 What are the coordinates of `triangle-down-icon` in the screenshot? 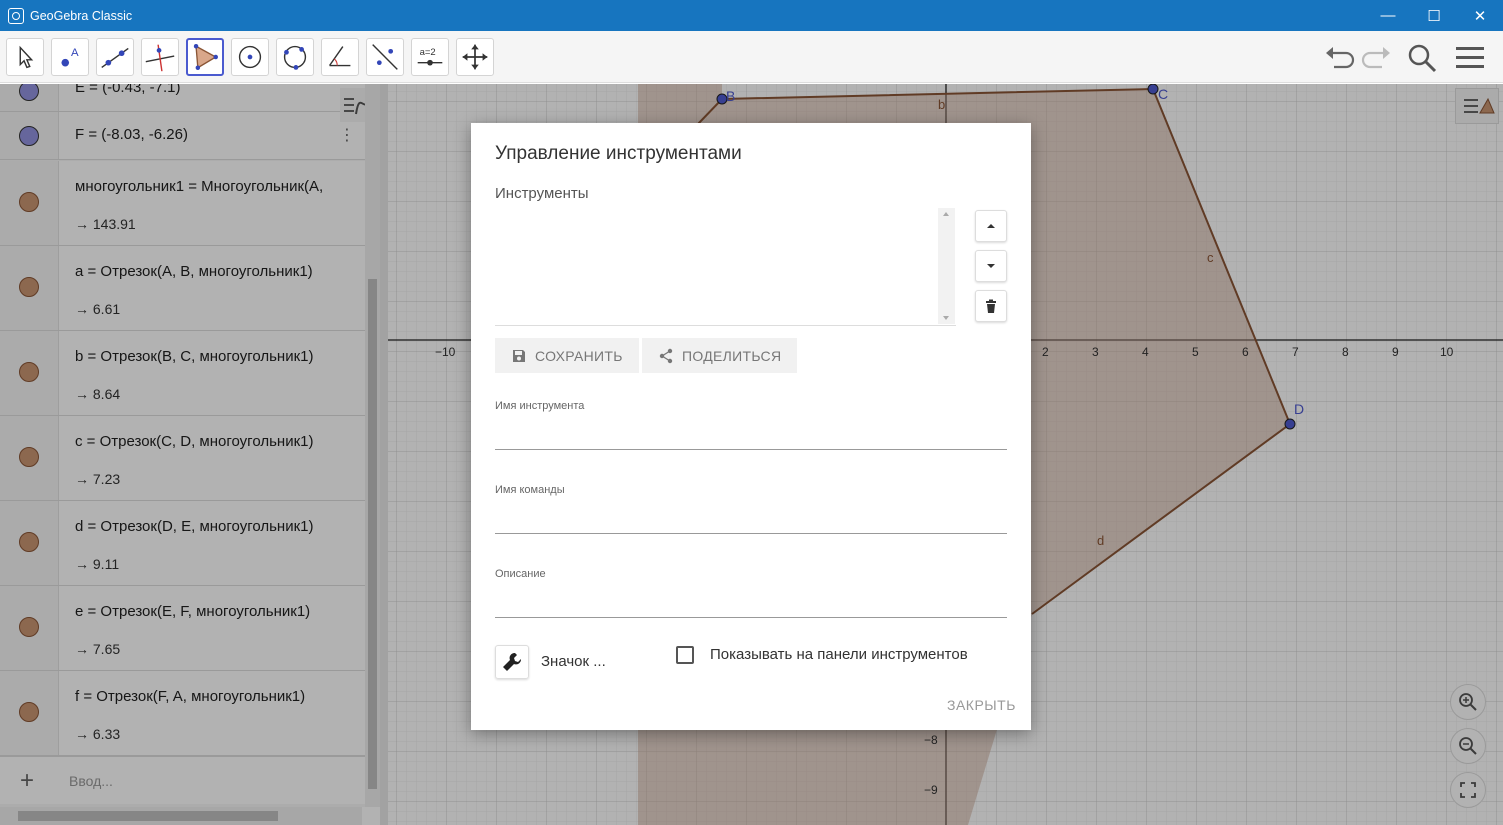 It's located at (991, 266).